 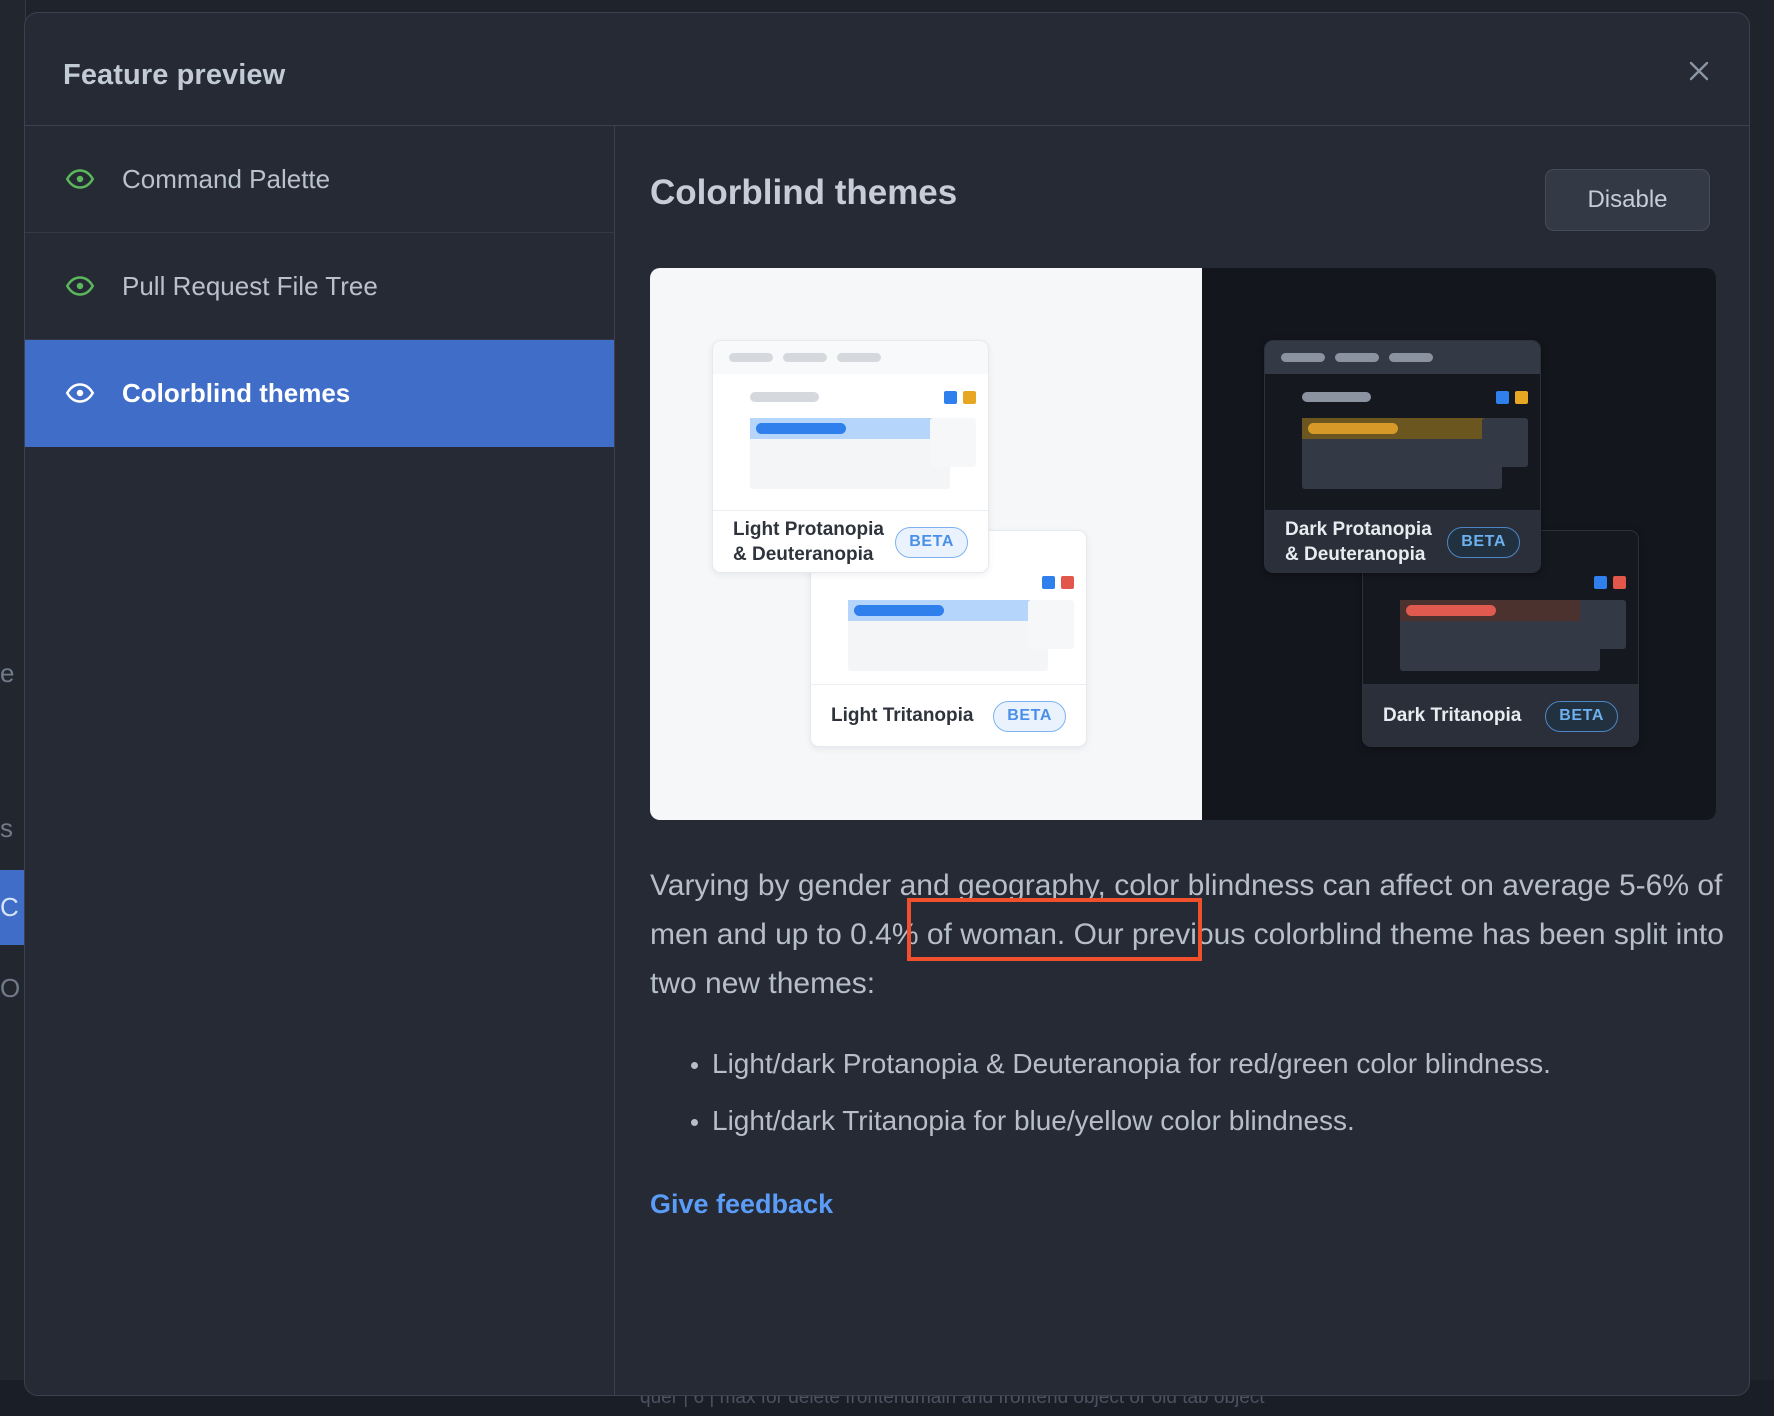 What do you see at coordinates (10, 988) in the screenshot?
I see `backdrop-rail-row: O` at bounding box center [10, 988].